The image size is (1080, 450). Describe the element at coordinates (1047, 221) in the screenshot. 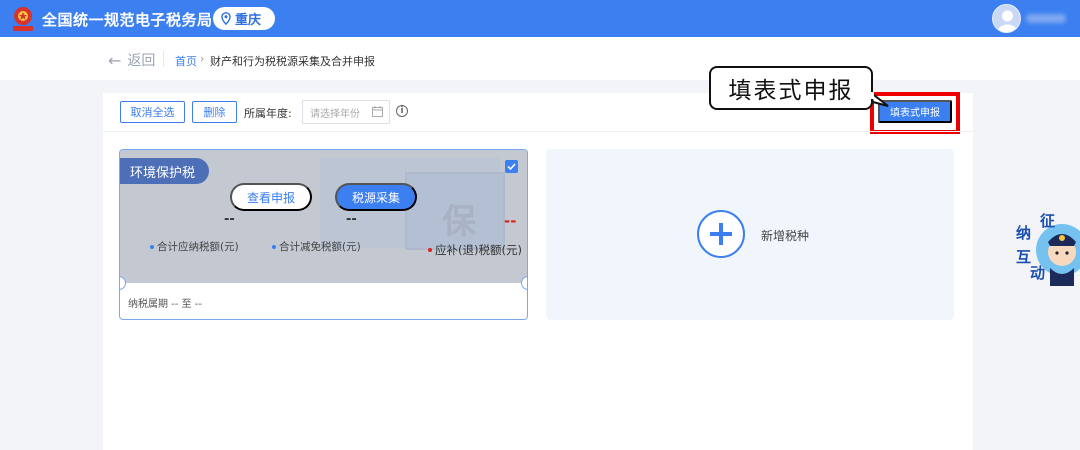

I see `mascot-char: 征` at that location.